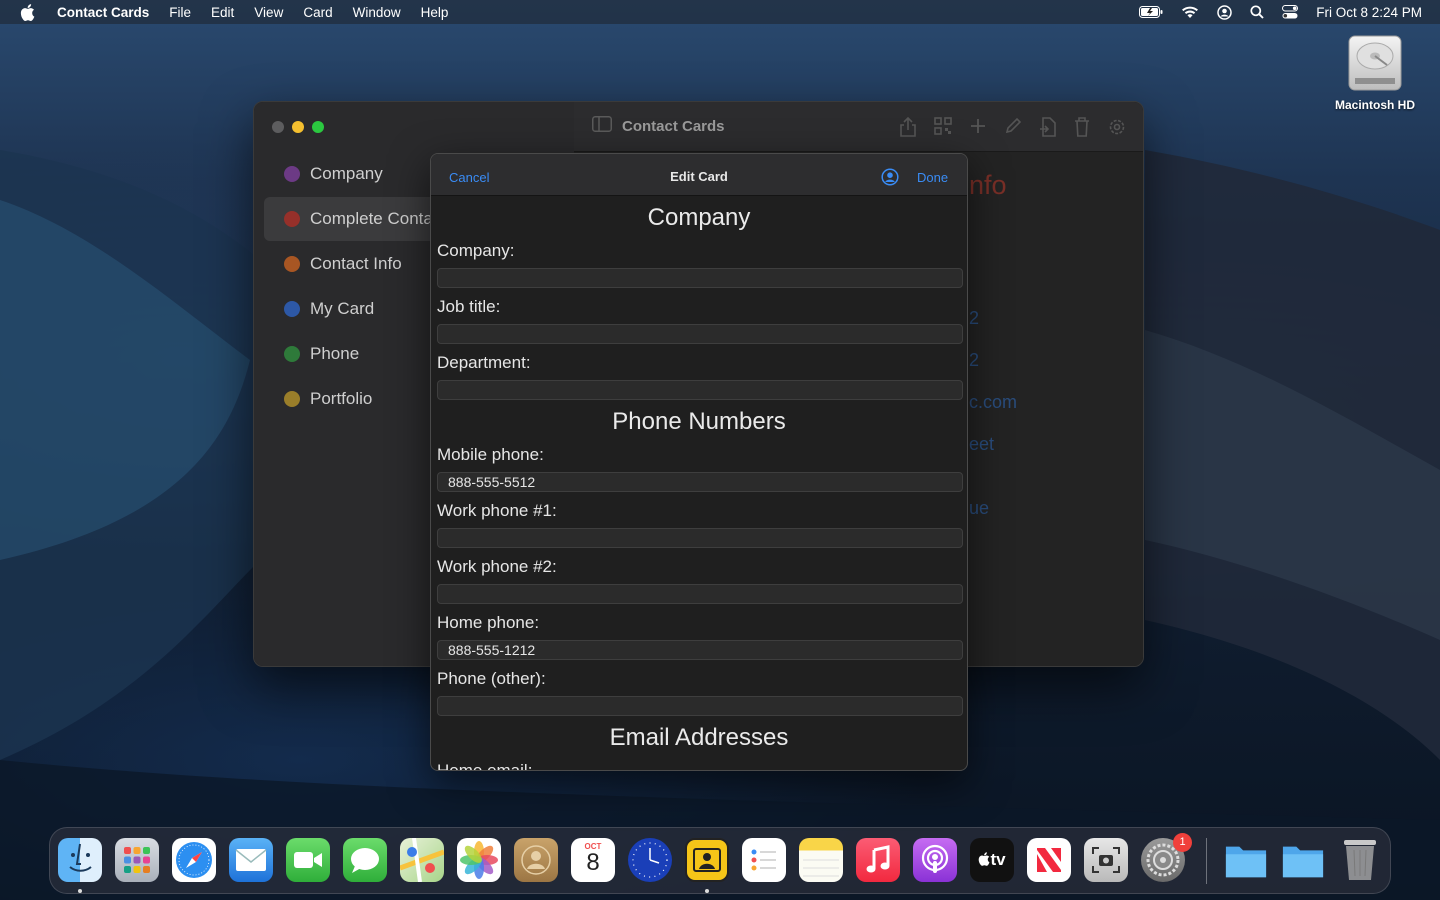 The height and width of the screenshot is (900, 1440). What do you see at coordinates (821, 860) in the screenshot?
I see `notes-icon` at bounding box center [821, 860].